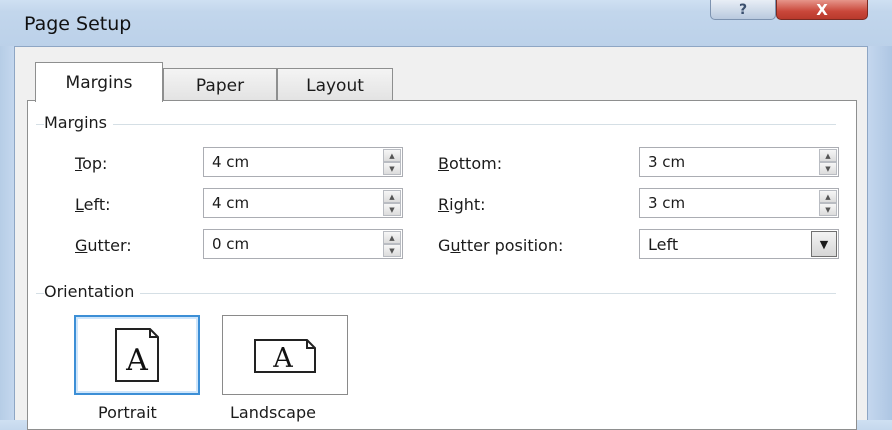 Image resolution: width=892 pixels, height=430 pixels. I want to click on tab-label: Paper, so click(220, 85).